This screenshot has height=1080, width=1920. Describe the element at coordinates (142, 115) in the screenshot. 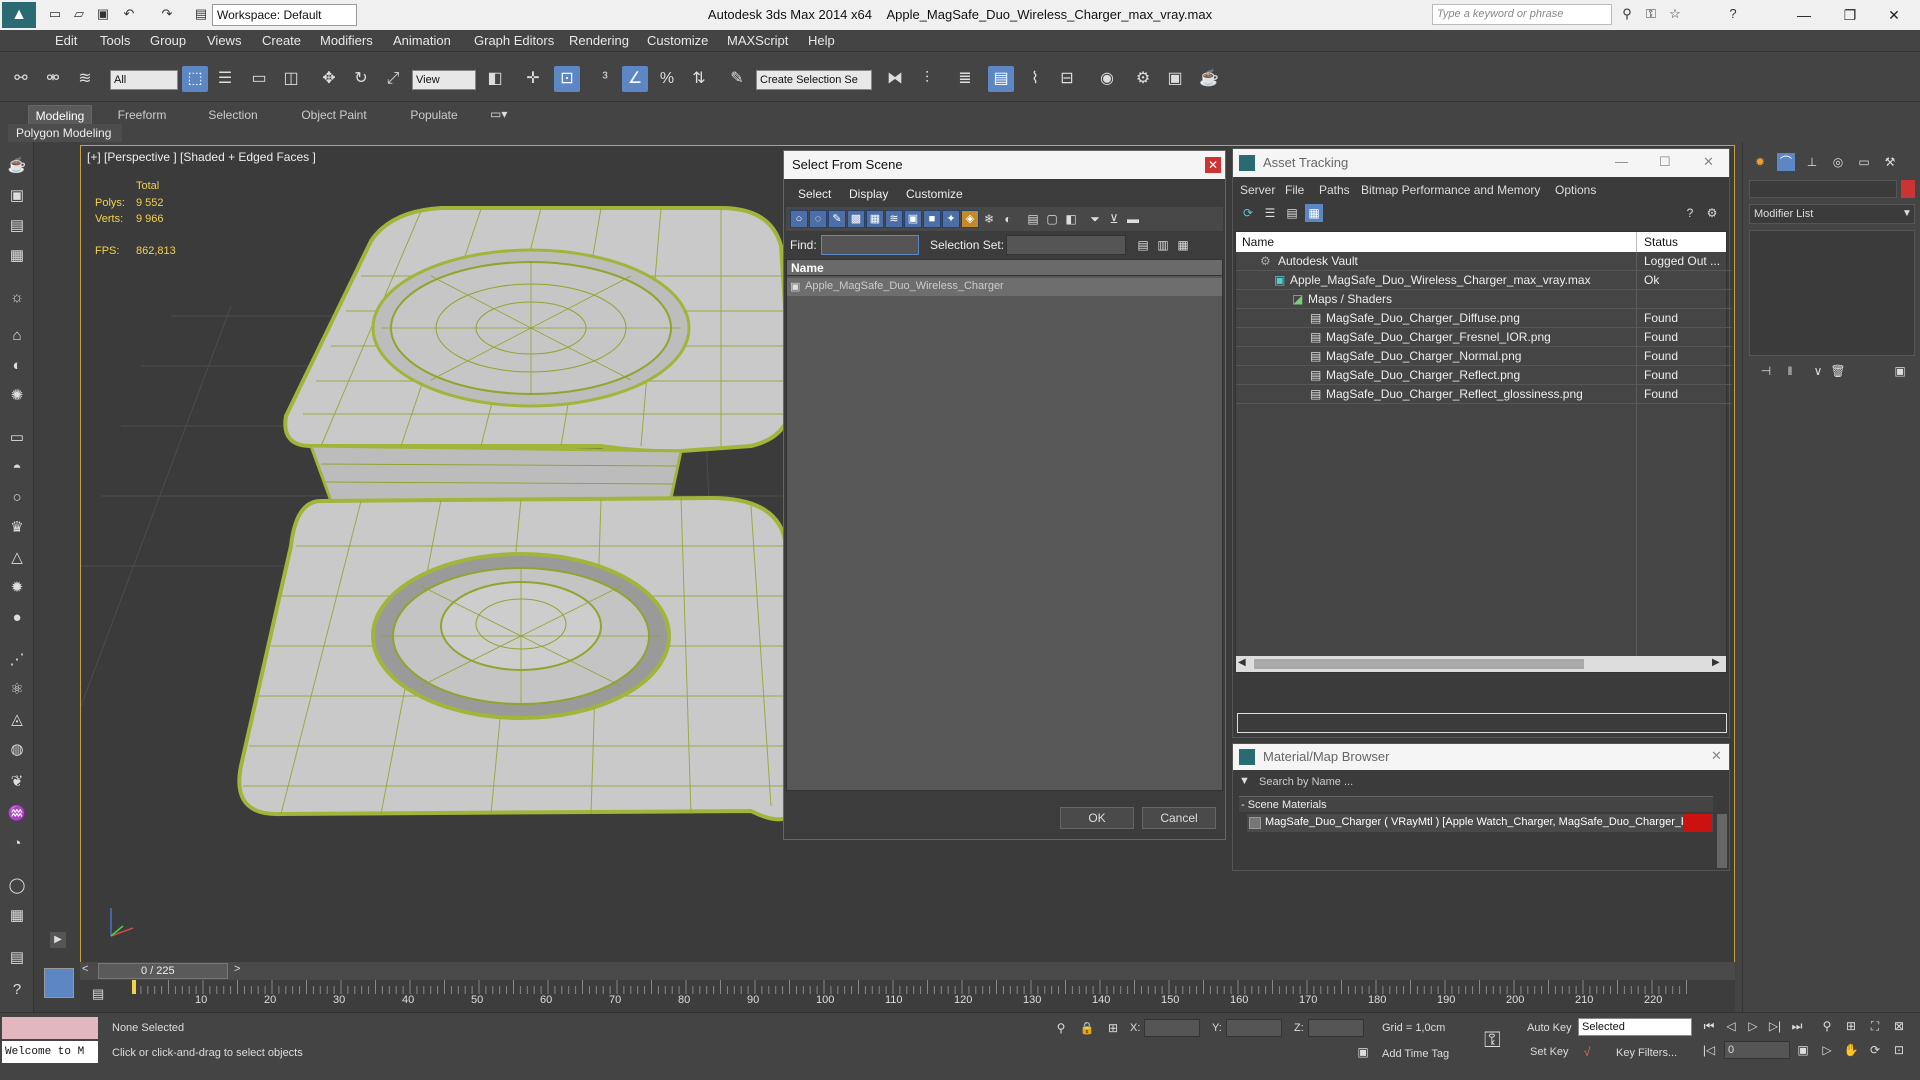

I see `tab-freeform: Freeform` at that location.